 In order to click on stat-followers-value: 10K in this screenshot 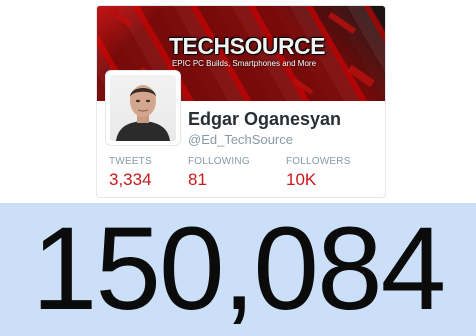, I will do `click(301, 179)`.